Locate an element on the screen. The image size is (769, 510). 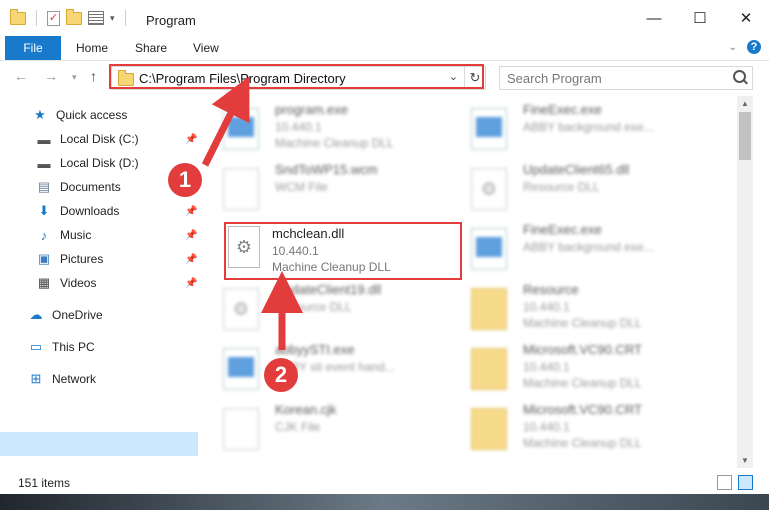
network-icon: ⊞ is located at coordinates (36, 378).